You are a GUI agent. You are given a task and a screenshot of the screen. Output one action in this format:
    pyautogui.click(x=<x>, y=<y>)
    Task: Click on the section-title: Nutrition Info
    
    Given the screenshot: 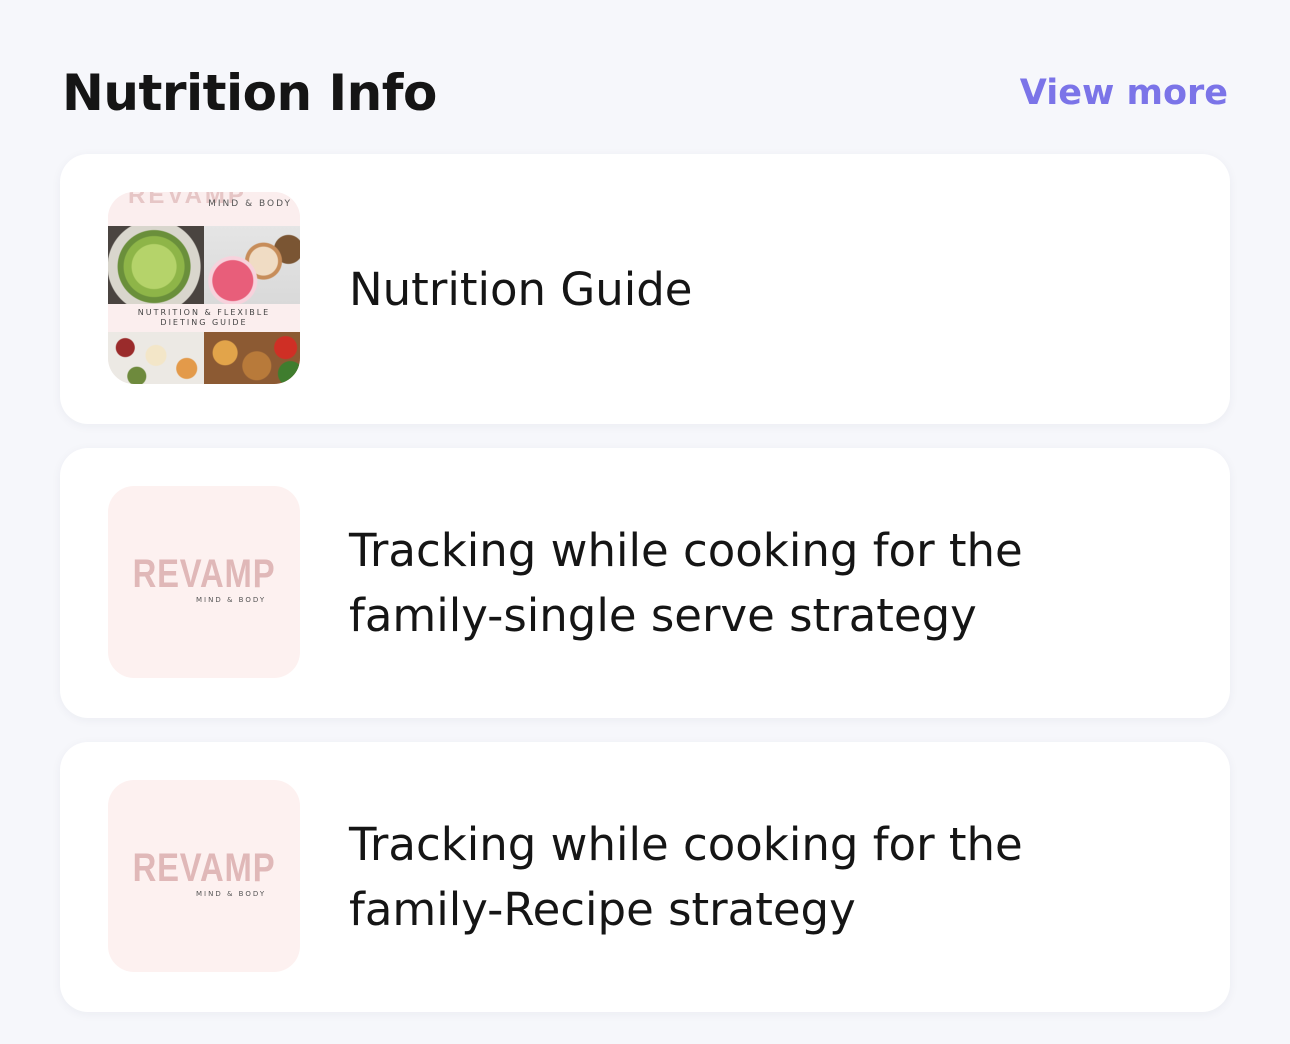 What is the action you would take?
    pyautogui.click(x=249, y=93)
    